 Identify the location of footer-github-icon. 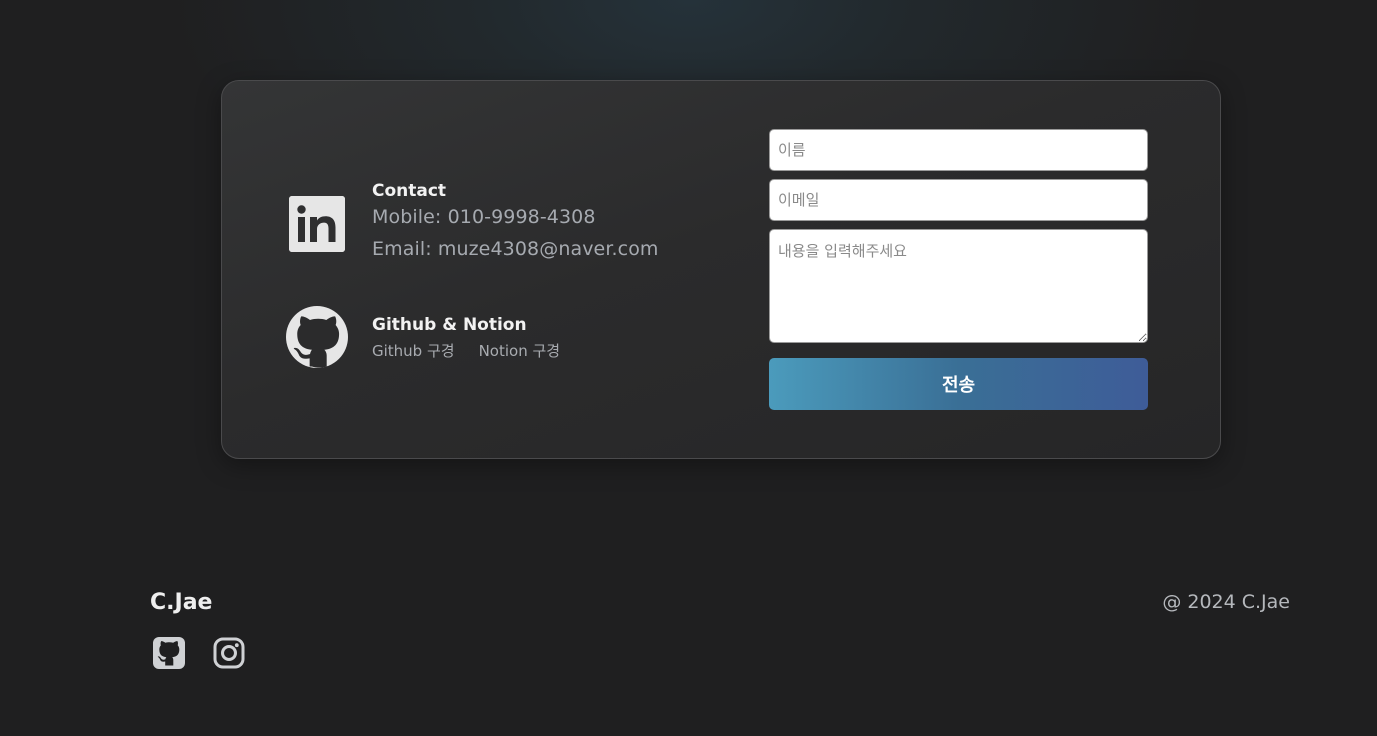
(169, 653).